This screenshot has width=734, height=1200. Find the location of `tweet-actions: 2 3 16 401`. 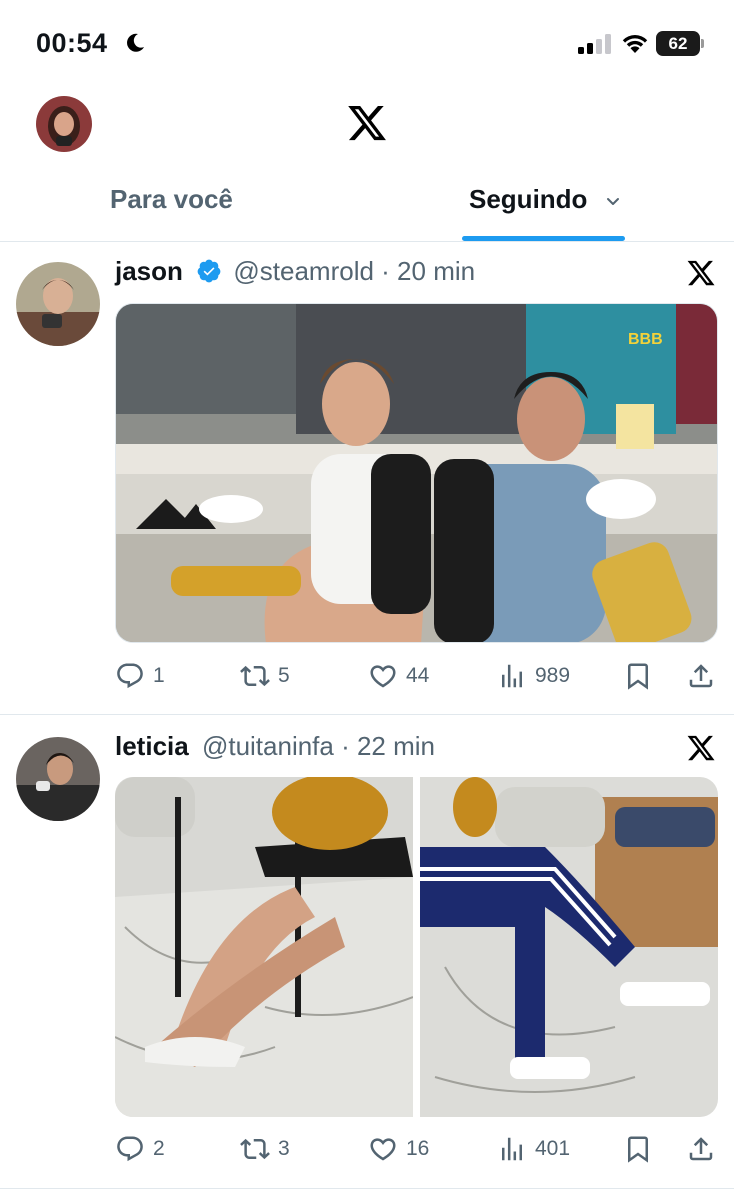

tweet-actions: 2 3 16 401 is located at coordinates (416, 1149).